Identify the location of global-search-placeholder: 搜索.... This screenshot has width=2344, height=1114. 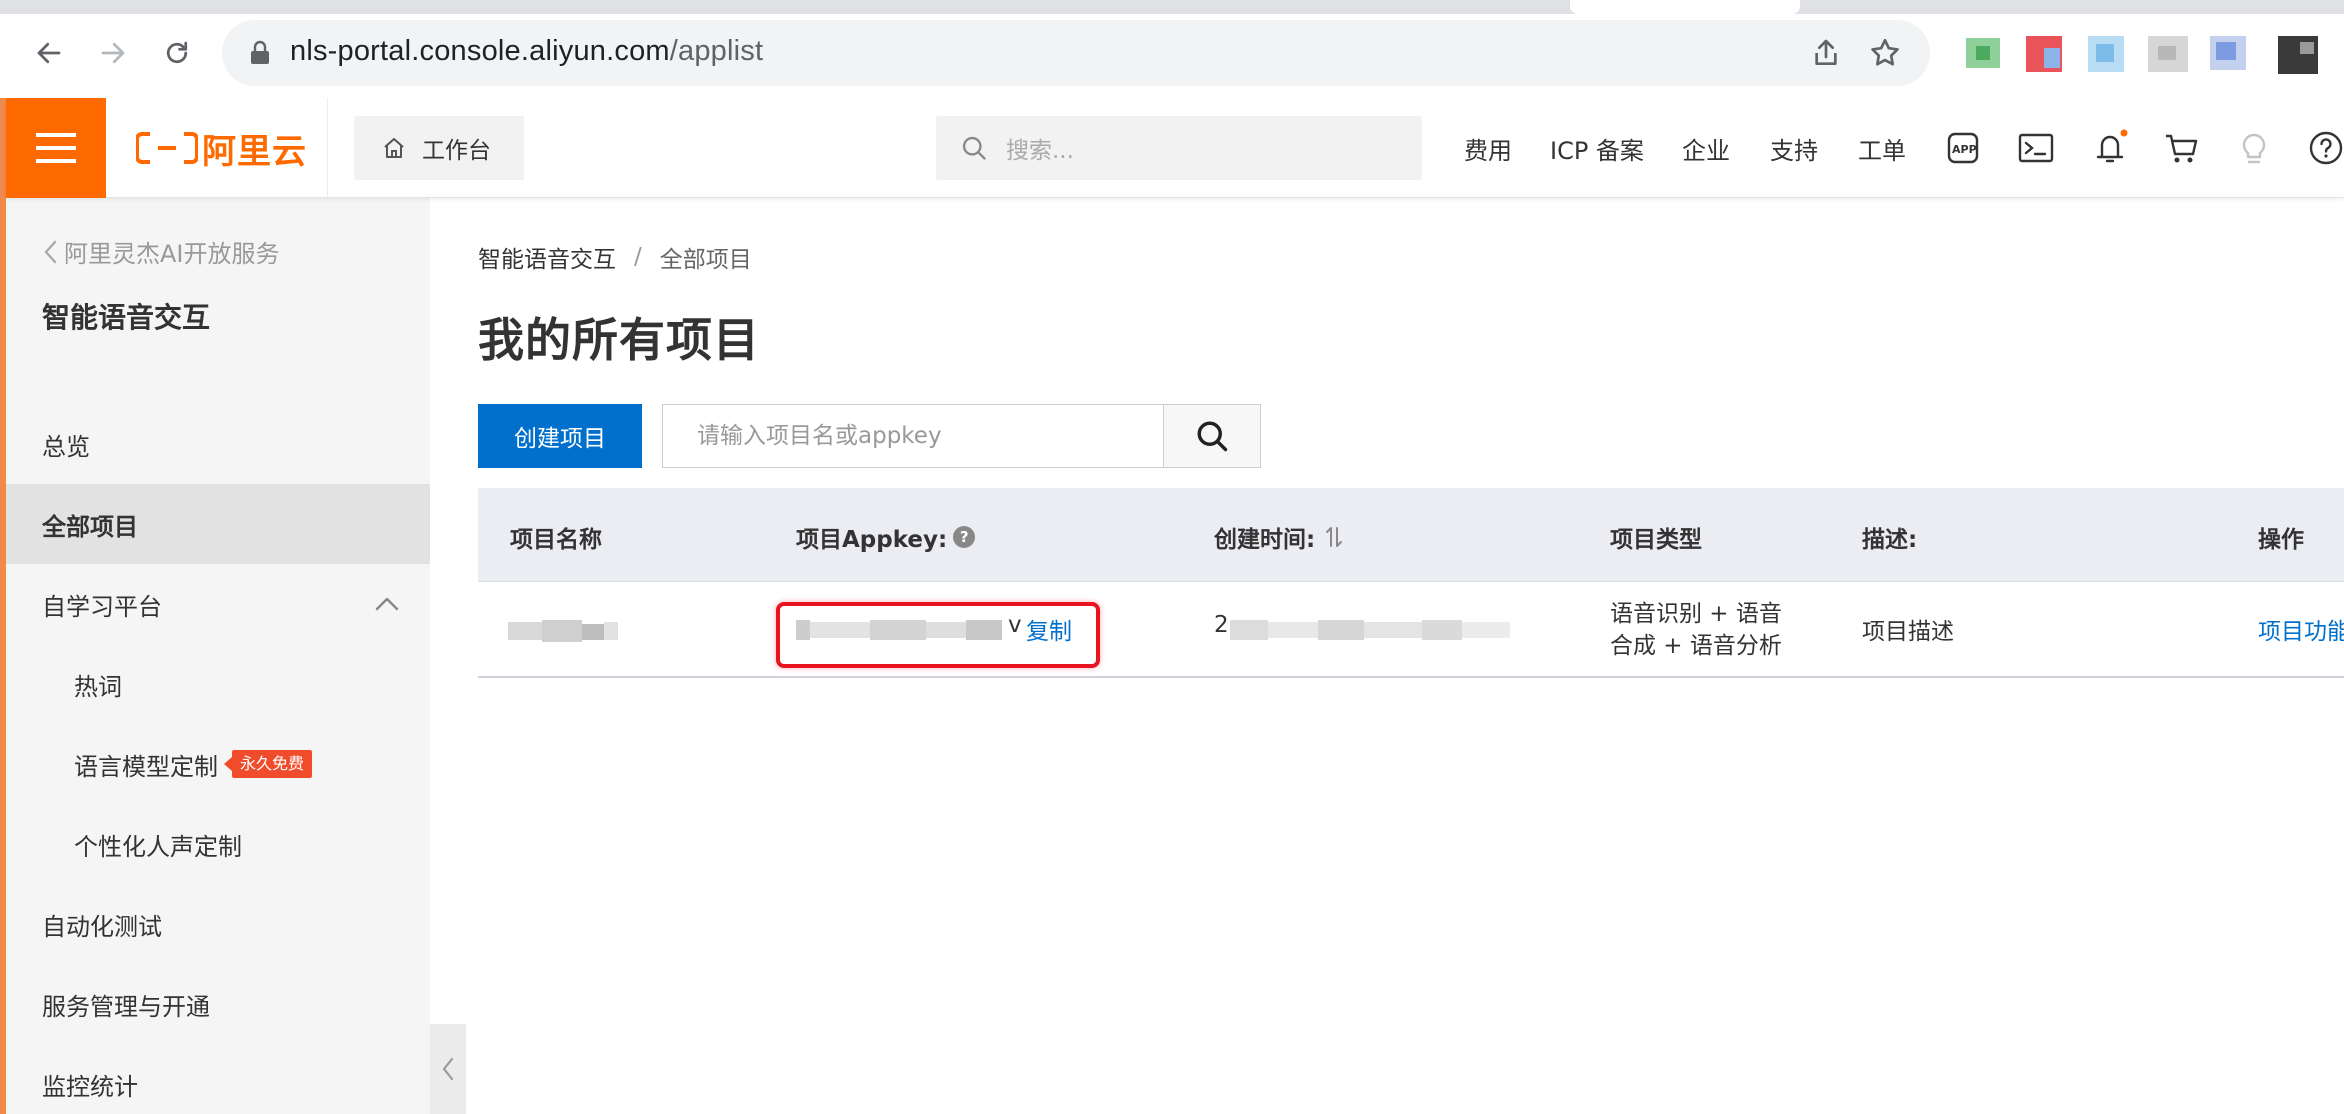
(1040, 151).